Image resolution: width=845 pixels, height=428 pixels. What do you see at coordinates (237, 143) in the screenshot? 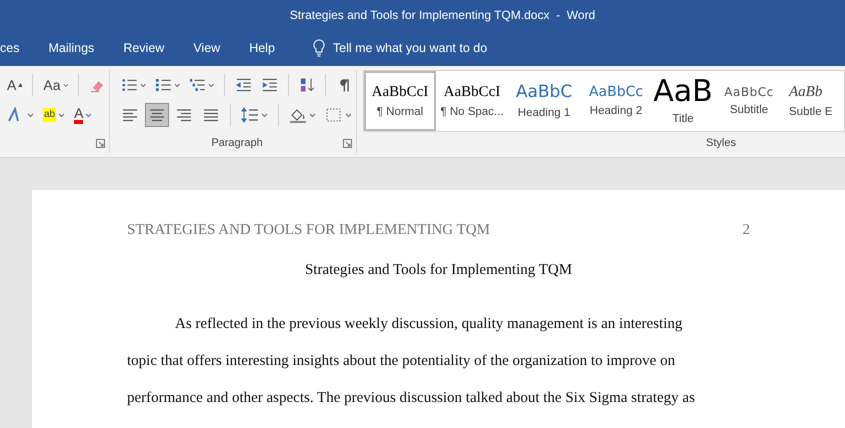
I see `group-label: Paragraph` at bounding box center [237, 143].